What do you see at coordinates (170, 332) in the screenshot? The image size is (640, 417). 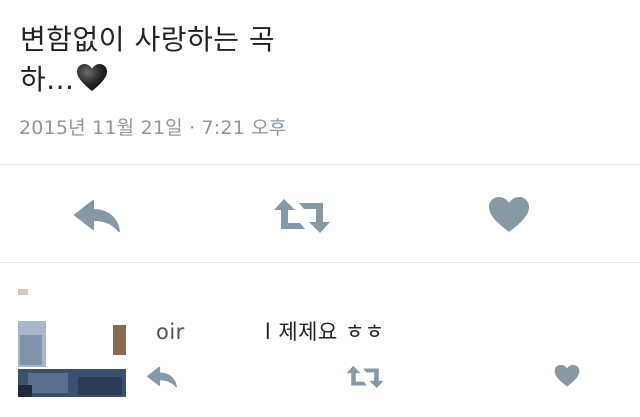 I see `reply-text-prefix: oir` at bounding box center [170, 332].